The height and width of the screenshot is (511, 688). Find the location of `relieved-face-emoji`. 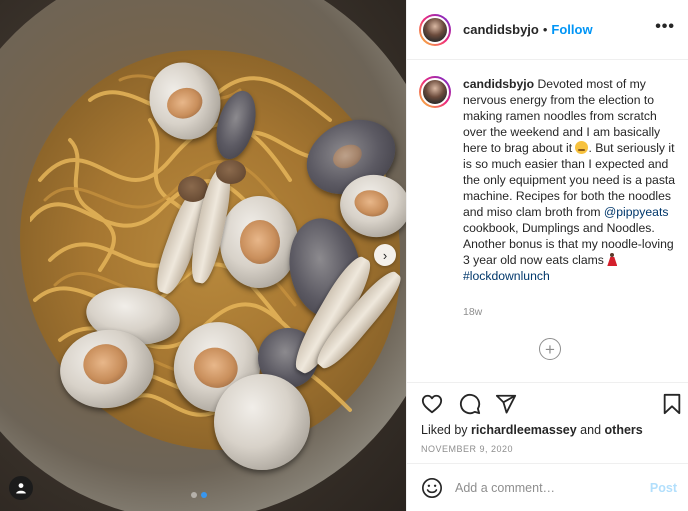

relieved-face-emoji is located at coordinates (582, 147).